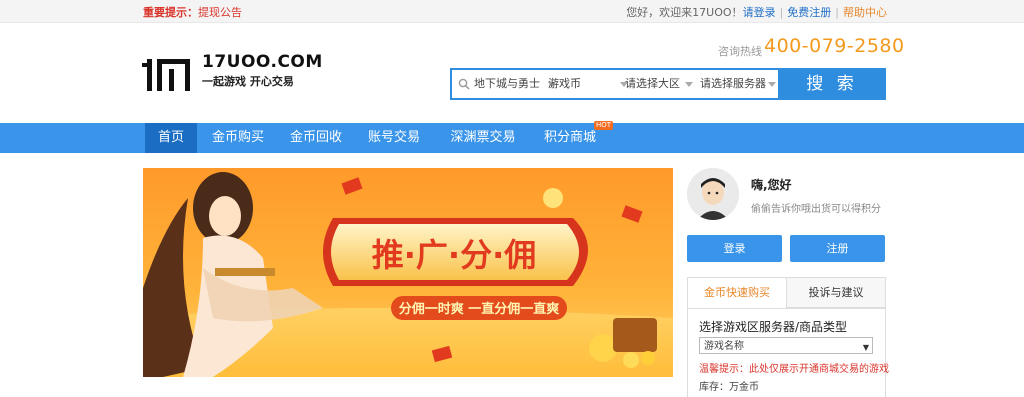 This screenshot has height=397, width=1024. I want to click on user-links: 您好，欢迎来17UOO！请登录 | 免费注册 | 帮助中心, so click(756, 12).